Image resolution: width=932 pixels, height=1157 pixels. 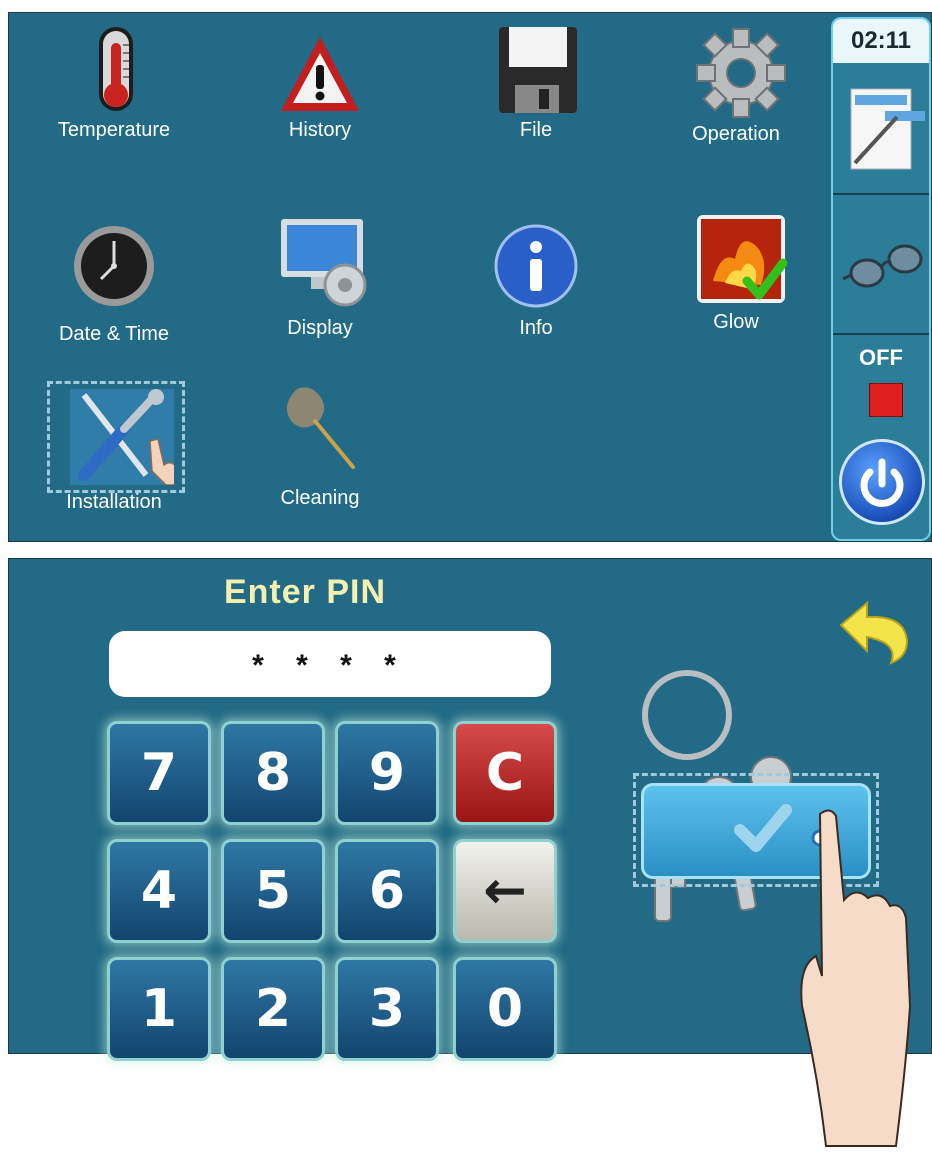 I want to click on tile-operation: Operation, so click(x=736, y=84).